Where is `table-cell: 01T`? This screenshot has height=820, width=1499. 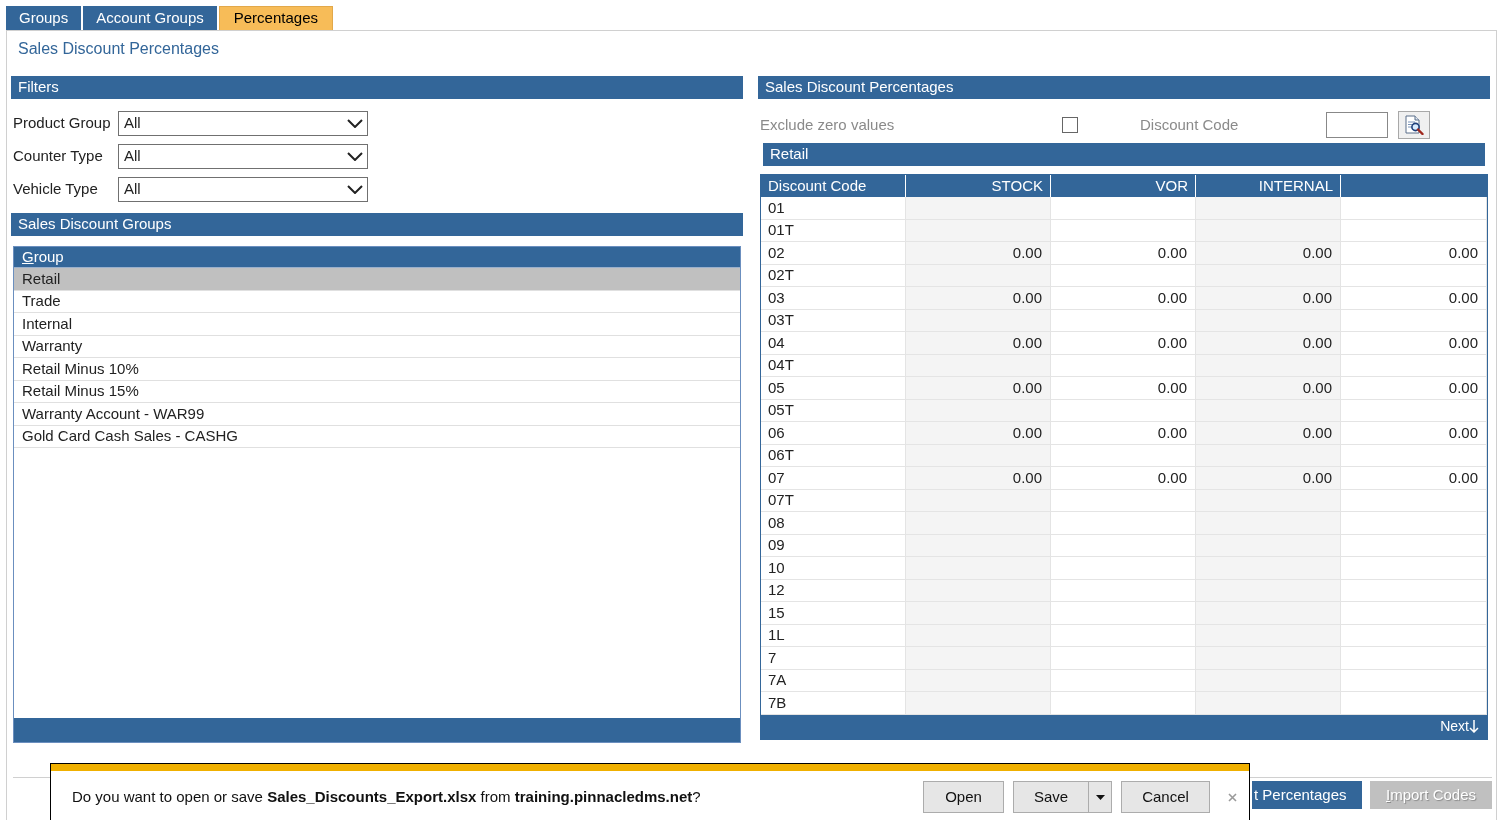 table-cell: 01T is located at coordinates (833, 230).